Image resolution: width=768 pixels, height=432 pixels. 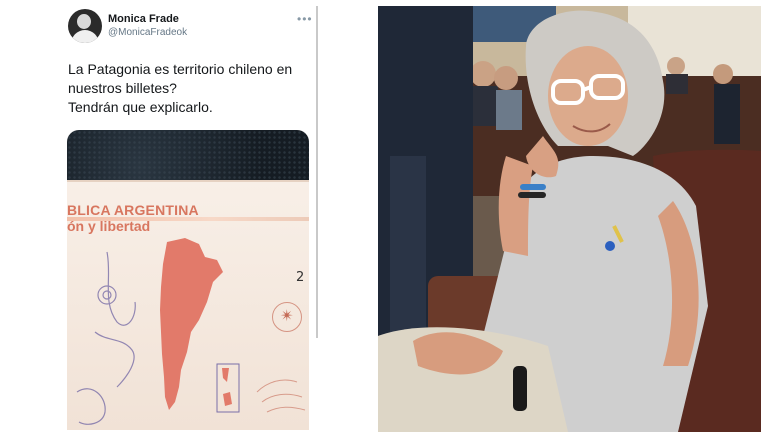 I want to click on tweet-text-line: Tendrán que explicarlo., so click(x=140, y=107).